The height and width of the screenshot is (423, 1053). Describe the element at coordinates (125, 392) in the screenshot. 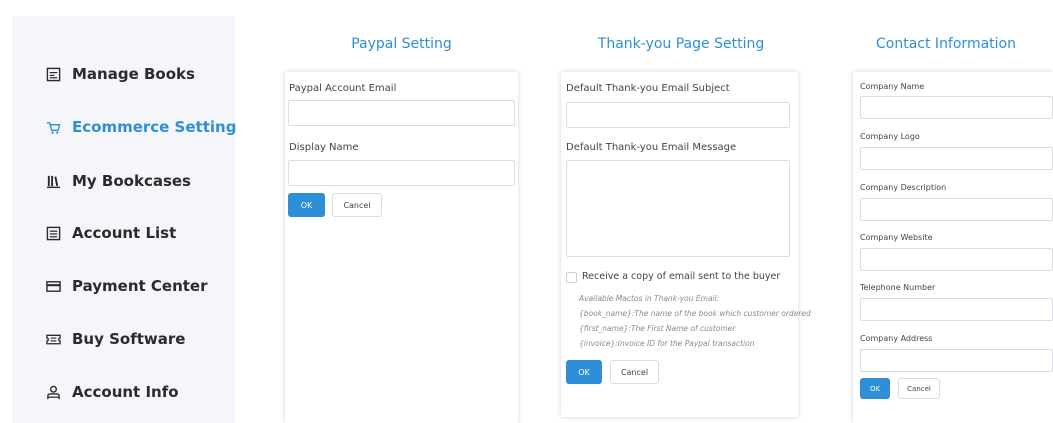

I see `sidebar-item-label: Account Info` at that location.